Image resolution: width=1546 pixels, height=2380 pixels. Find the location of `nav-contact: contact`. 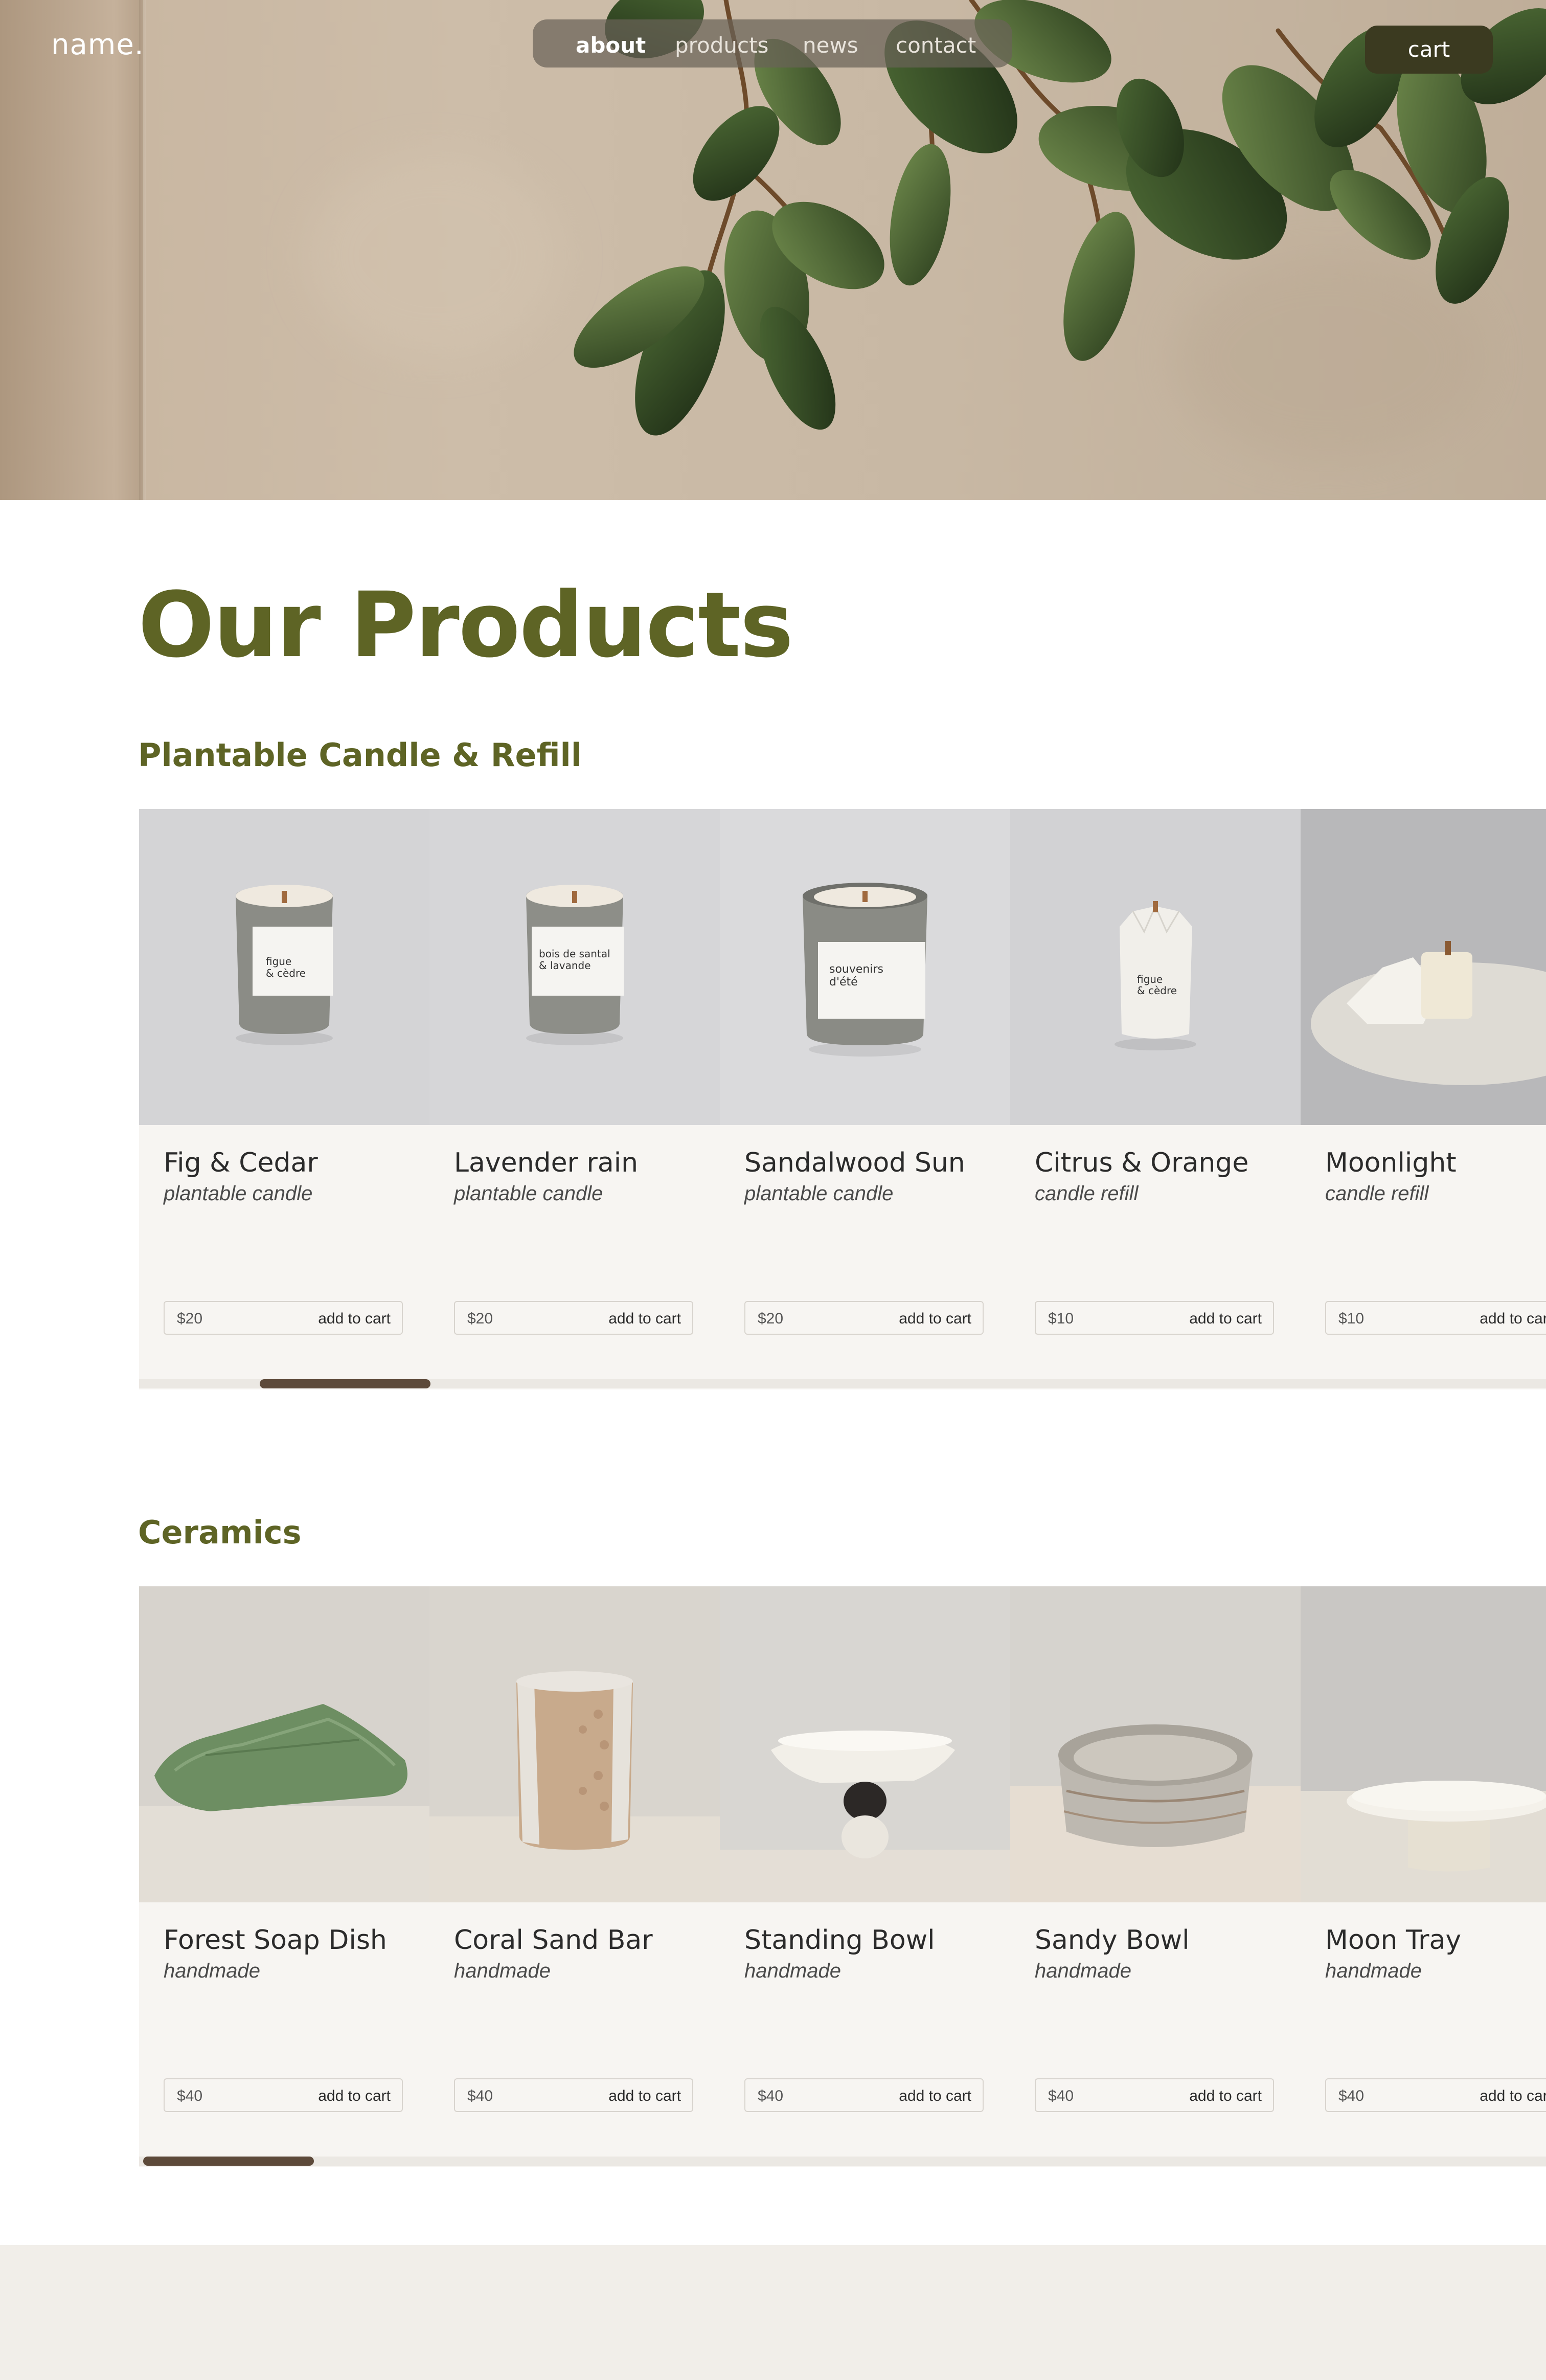

nav-contact: contact is located at coordinates (936, 45).